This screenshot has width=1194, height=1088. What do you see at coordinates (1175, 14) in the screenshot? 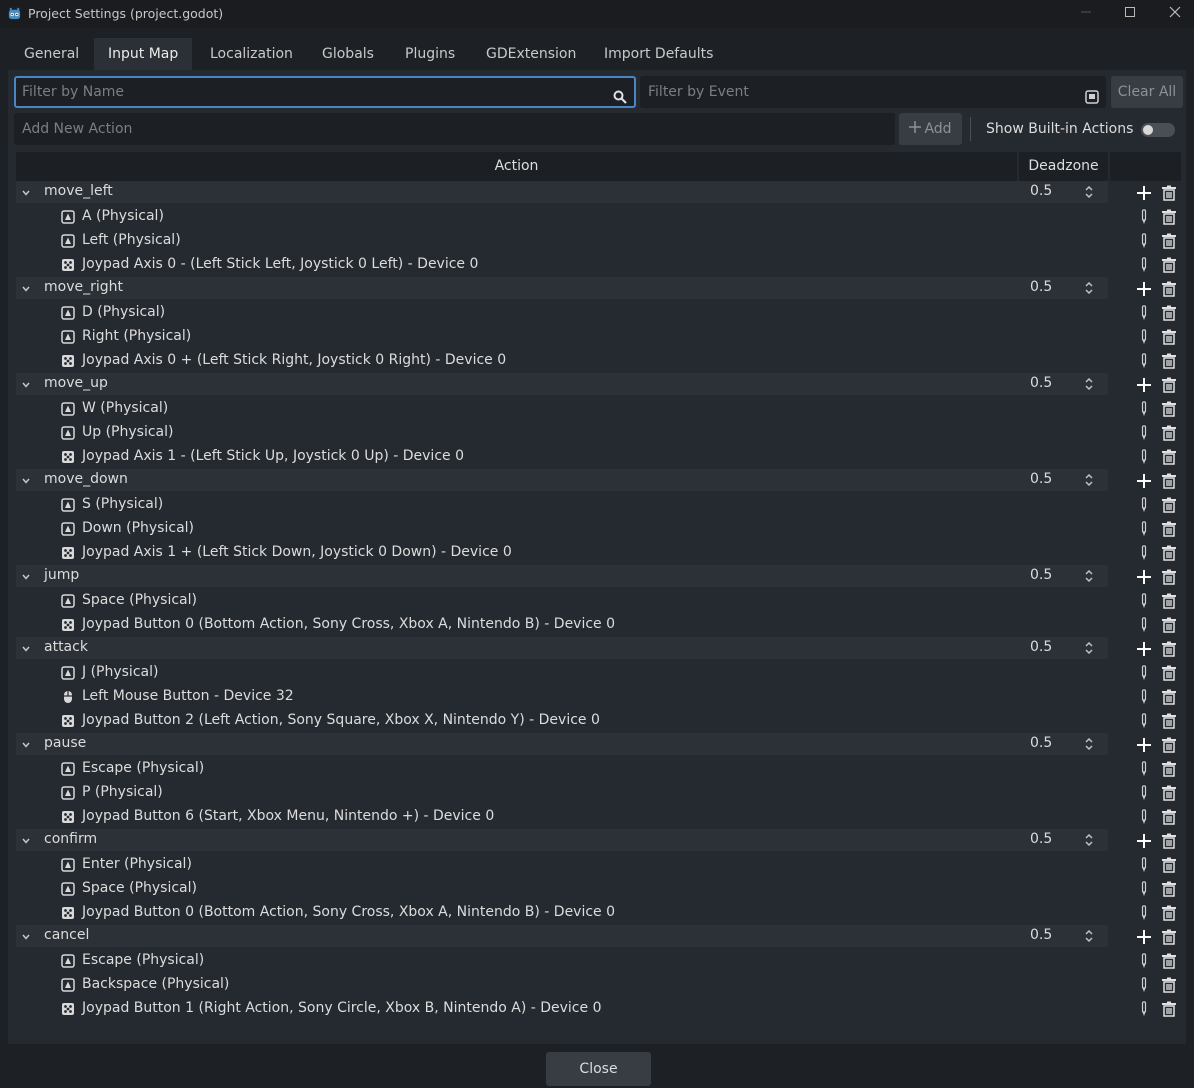
I see `window-close-button` at bounding box center [1175, 14].